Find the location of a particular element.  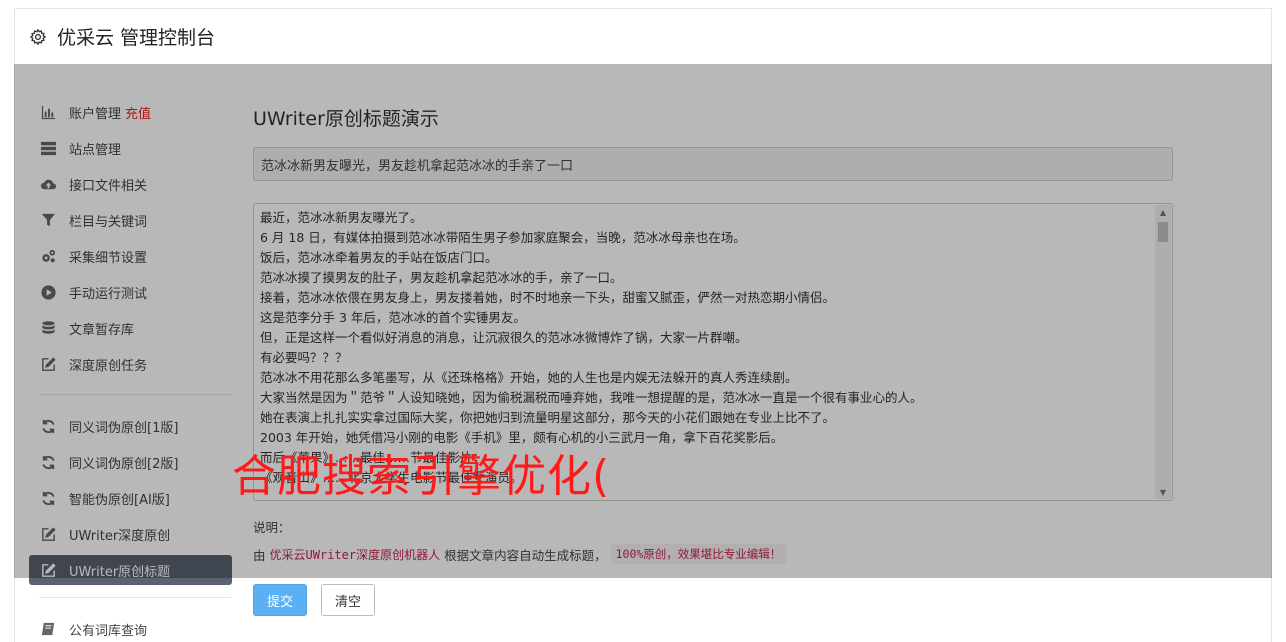

article-line: 最近，范冰冰新男友曝光了。 is located at coordinates (341, 217).